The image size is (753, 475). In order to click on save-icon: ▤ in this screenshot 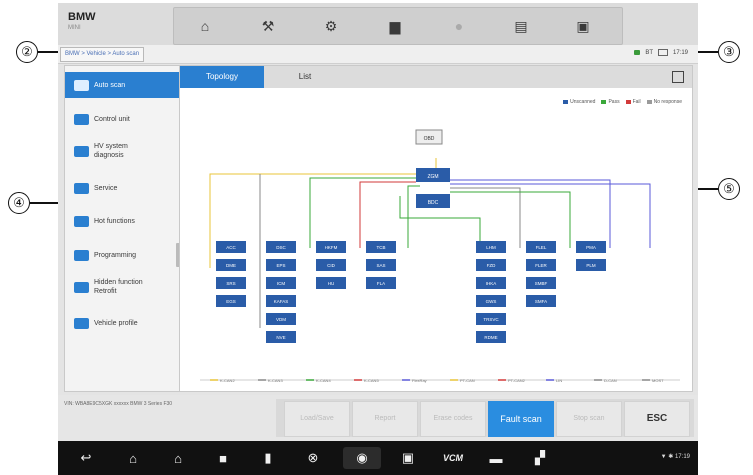, I will do `click(521, 26)`.